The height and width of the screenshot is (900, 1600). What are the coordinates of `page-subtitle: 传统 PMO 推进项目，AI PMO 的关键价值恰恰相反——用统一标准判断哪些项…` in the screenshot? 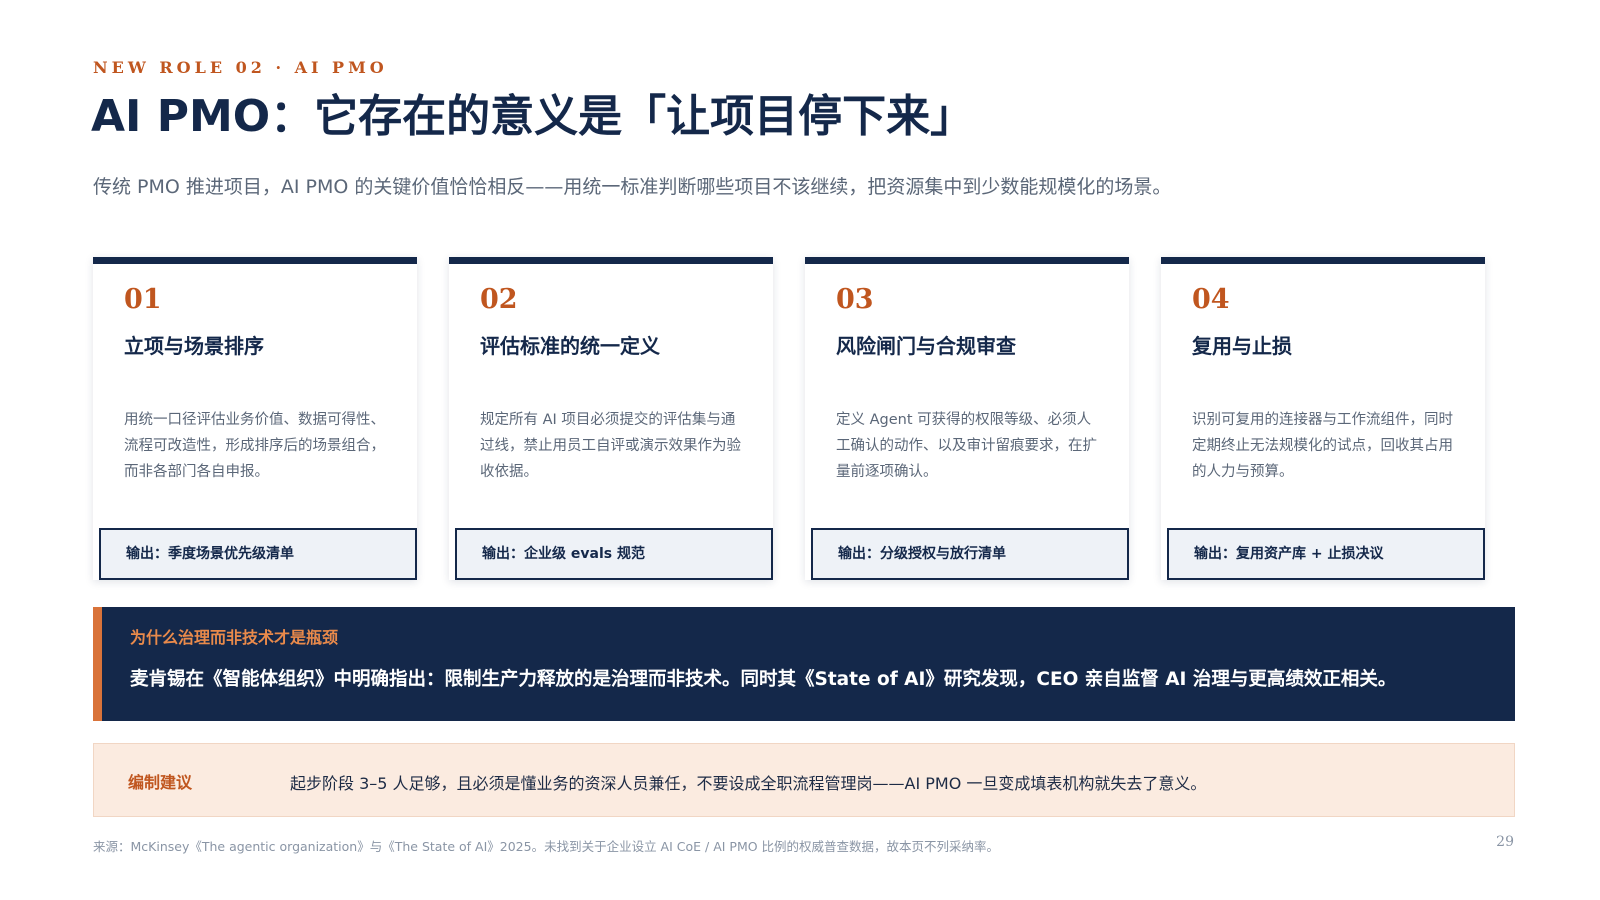 It's located at (632, 187).